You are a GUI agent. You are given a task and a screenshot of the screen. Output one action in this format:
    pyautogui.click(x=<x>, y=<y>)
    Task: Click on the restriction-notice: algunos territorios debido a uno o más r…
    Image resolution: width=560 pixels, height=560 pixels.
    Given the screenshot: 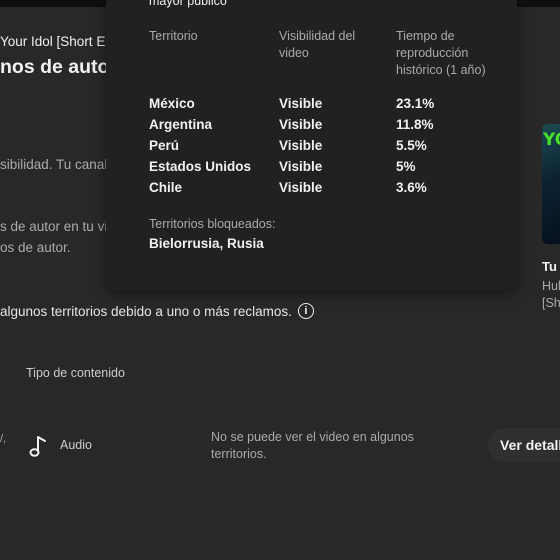 What is the action you would take?
    pyautogui.click(x=157, y=311)
    